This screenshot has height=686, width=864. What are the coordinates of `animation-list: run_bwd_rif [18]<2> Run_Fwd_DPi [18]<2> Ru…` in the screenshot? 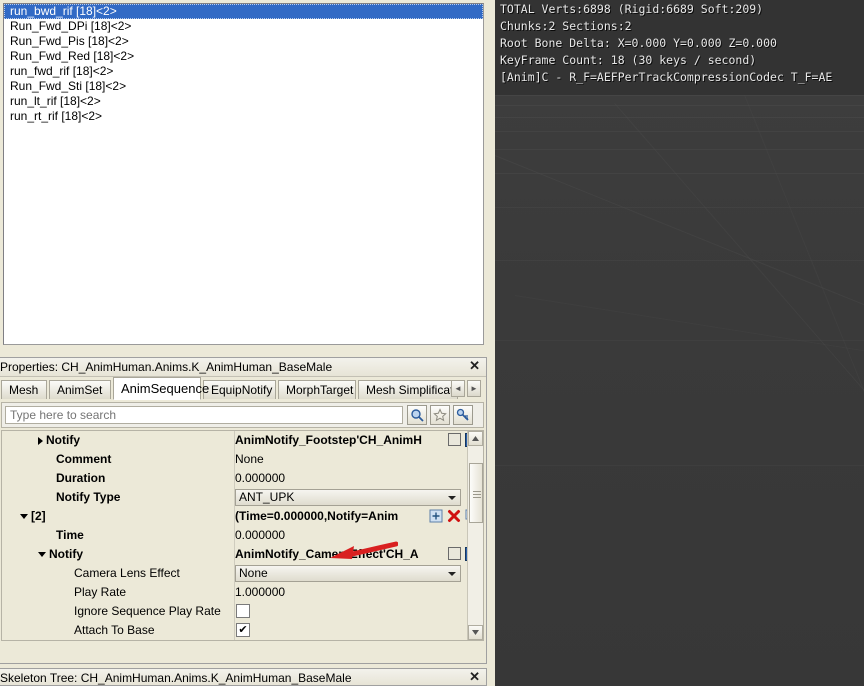 It's located at (243, 64).